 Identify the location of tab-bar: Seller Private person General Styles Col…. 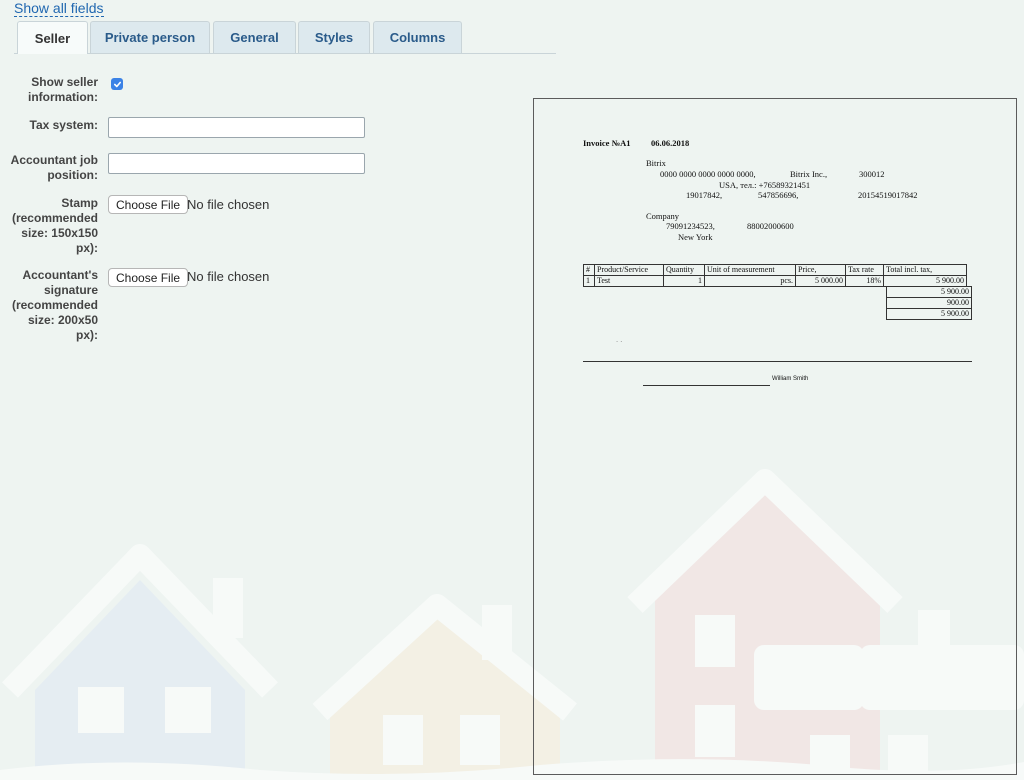
(285, 37).